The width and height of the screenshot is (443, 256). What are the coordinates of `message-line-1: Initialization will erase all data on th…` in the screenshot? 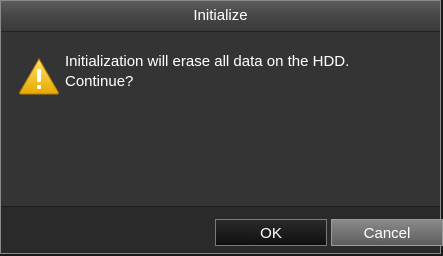 It's located at (207, 61).